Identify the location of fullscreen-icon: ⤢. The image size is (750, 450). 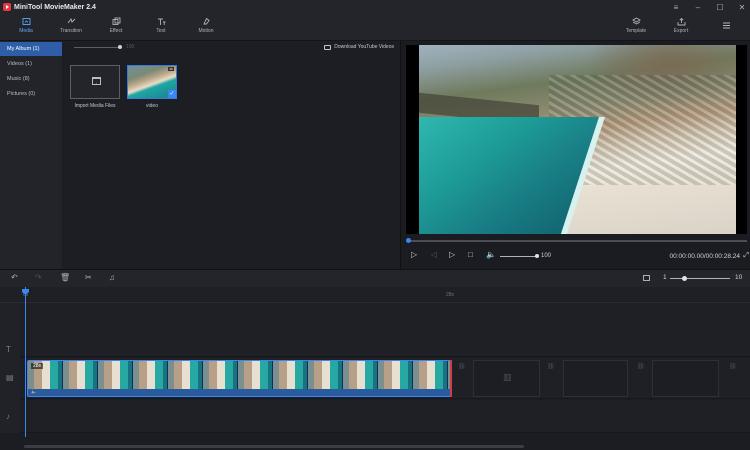
(746, 256).